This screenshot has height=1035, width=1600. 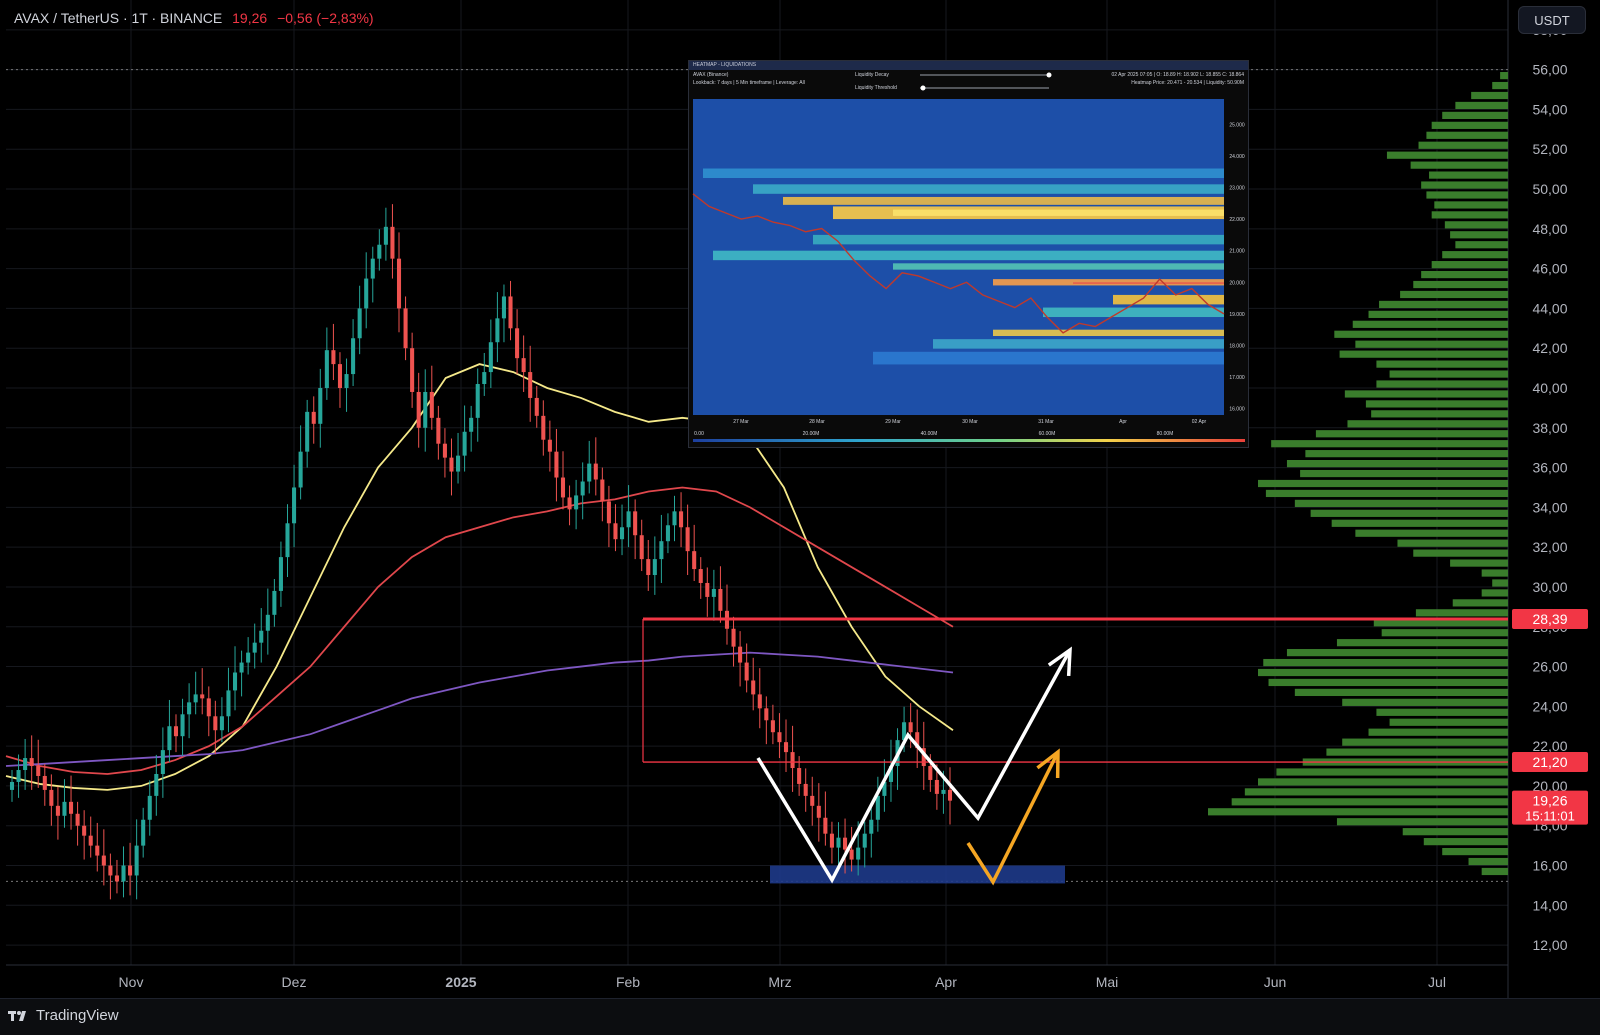 What do you see at coordinates (1549, 348) in the screenshot?
I see `price-tick: 42,00` at bounding box center [1549, 348].